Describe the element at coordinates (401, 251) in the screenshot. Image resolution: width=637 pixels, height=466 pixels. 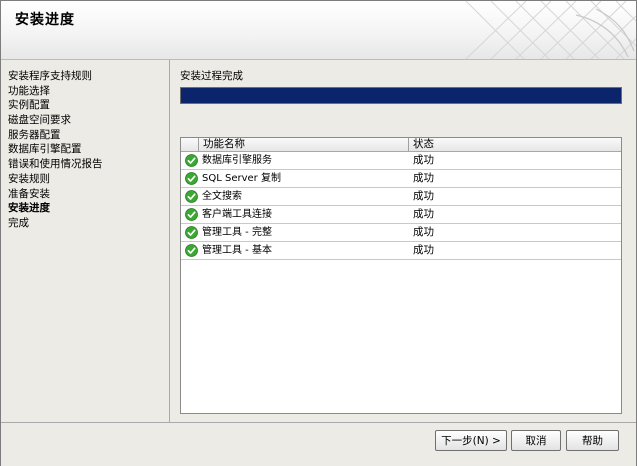
I see `table-row: 管理工具 - 基本 成功` at that location.